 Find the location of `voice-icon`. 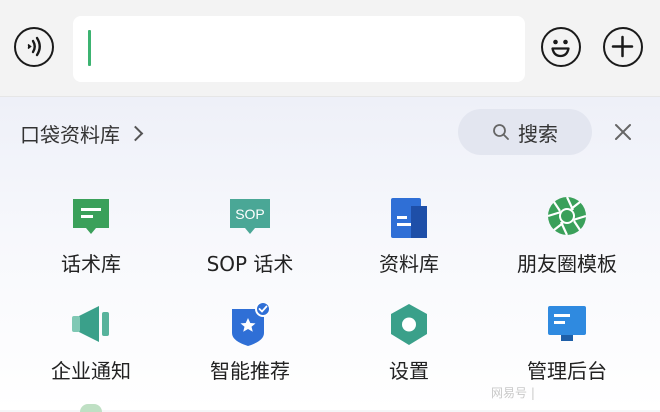

voice-icon is located at coordinates (34, 46).